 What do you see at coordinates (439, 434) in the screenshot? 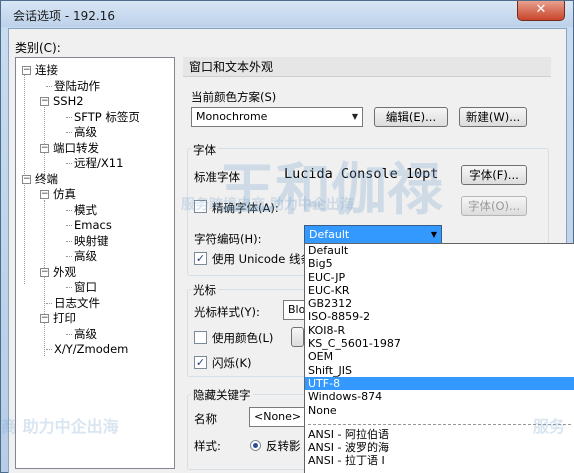
I see `encoding-option: ANSI - 阿拉伯语` at bounding box center [439, 434].